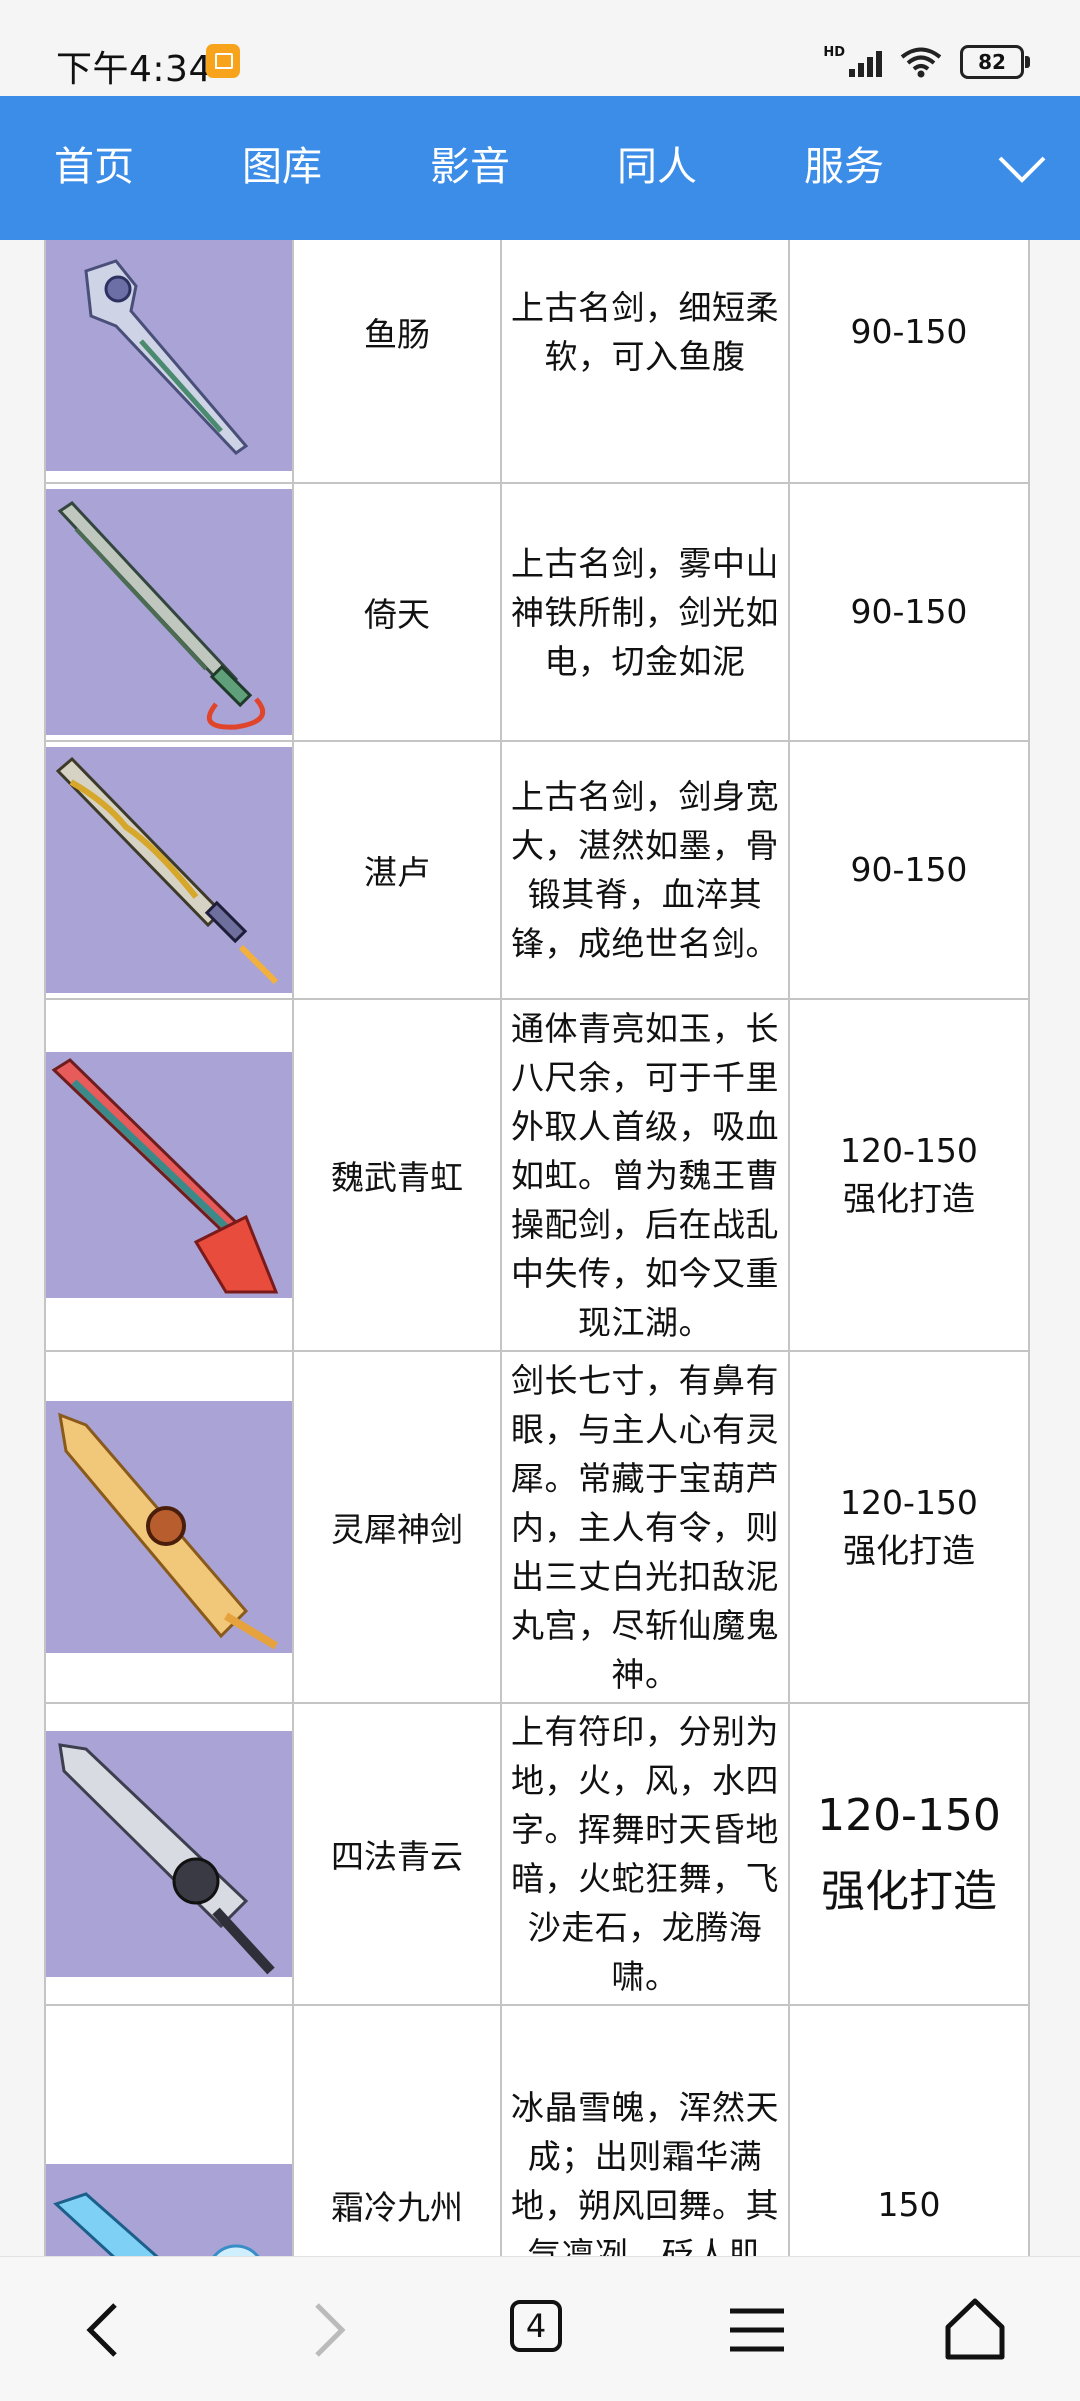  Describe the element at coordinates (397, 1854) in the screenshot. I see `weapon-name: 四法青云` at that location.